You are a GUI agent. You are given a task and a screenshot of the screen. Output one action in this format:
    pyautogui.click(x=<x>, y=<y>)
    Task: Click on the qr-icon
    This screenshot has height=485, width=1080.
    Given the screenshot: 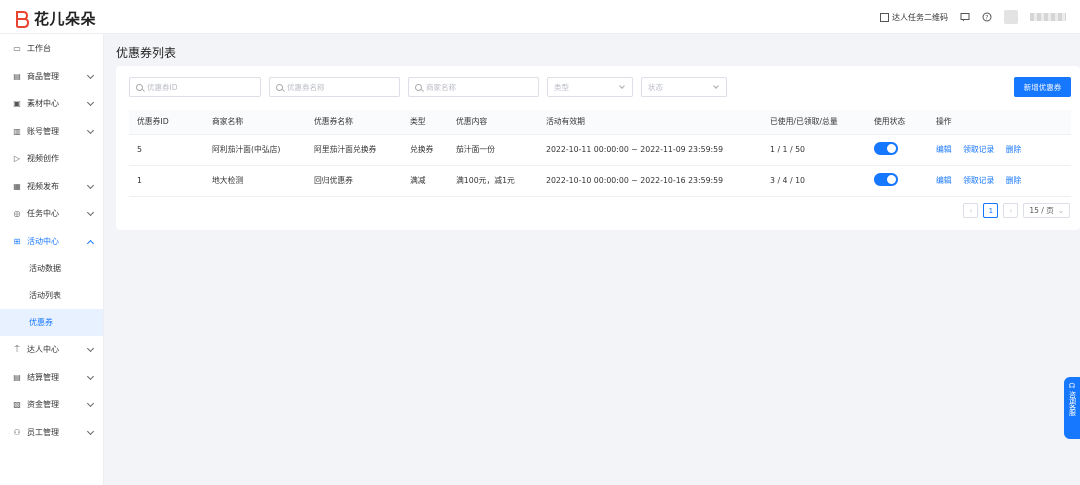 What is the action you would take?
    pyautogui.click(x=884, y=17)
    